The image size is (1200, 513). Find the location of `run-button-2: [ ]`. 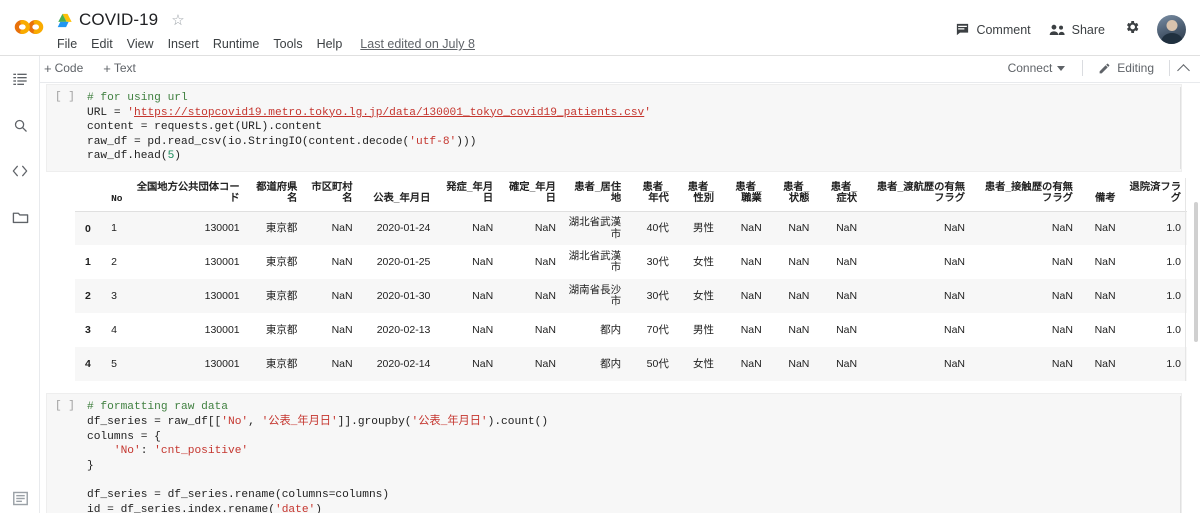

run-button-2: [ ] is located at coordinates (68, 406).